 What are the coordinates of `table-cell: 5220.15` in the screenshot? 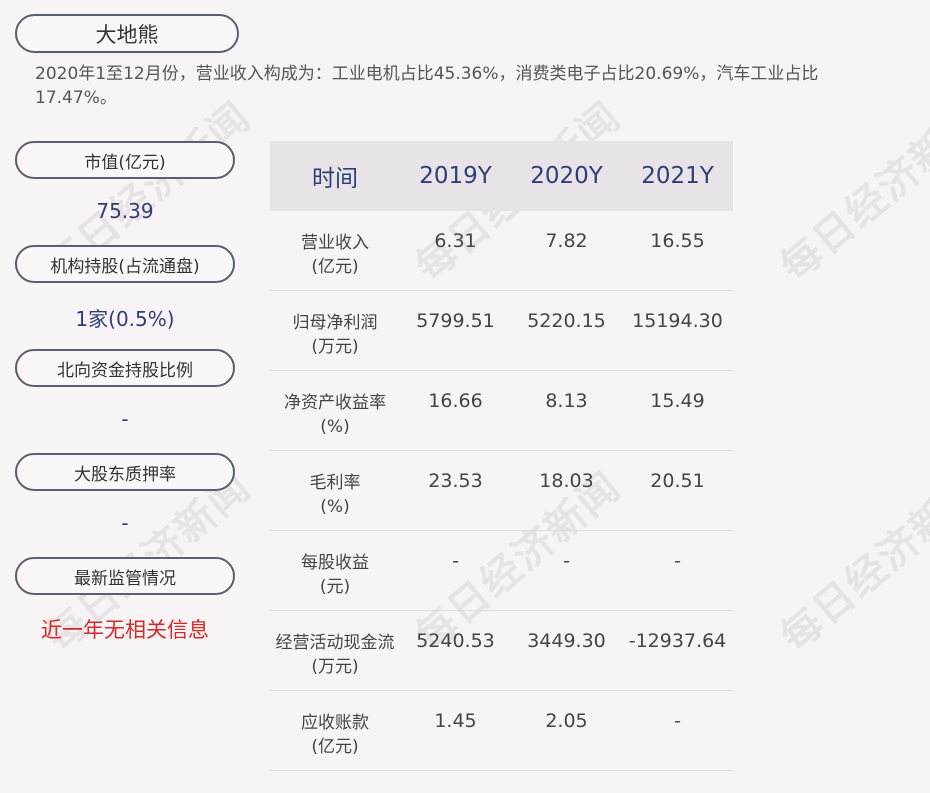 It's located at (566, 321).